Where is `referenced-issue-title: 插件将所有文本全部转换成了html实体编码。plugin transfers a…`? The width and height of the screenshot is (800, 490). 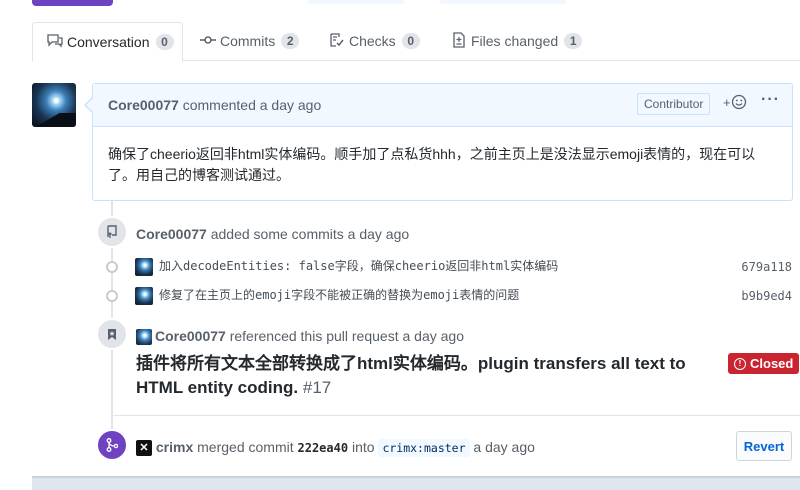
referenced-issue-title: 插件将所有文本全部转换成了html实体编码。plugin transfers a… is located at coordinates (431, 376).